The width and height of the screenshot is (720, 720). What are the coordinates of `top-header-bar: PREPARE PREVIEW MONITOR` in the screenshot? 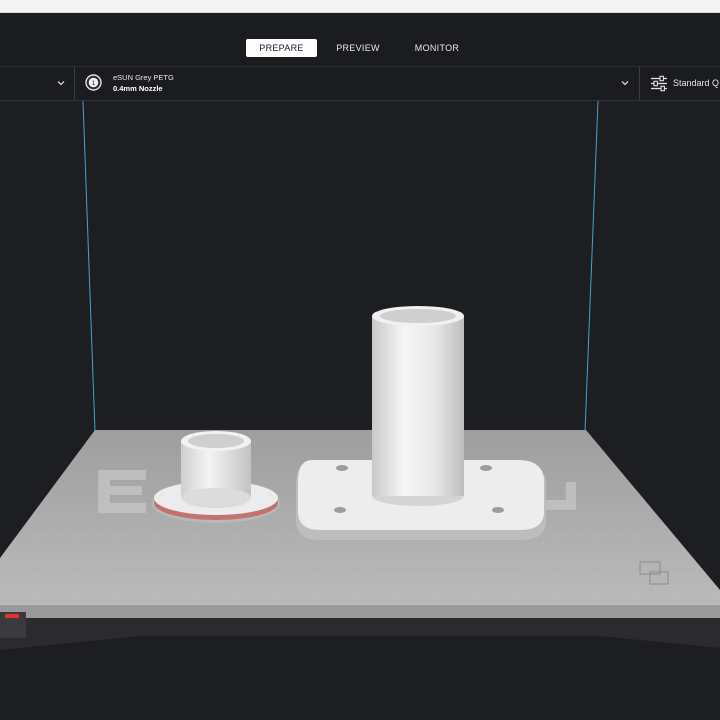 It's located at (360, 40).